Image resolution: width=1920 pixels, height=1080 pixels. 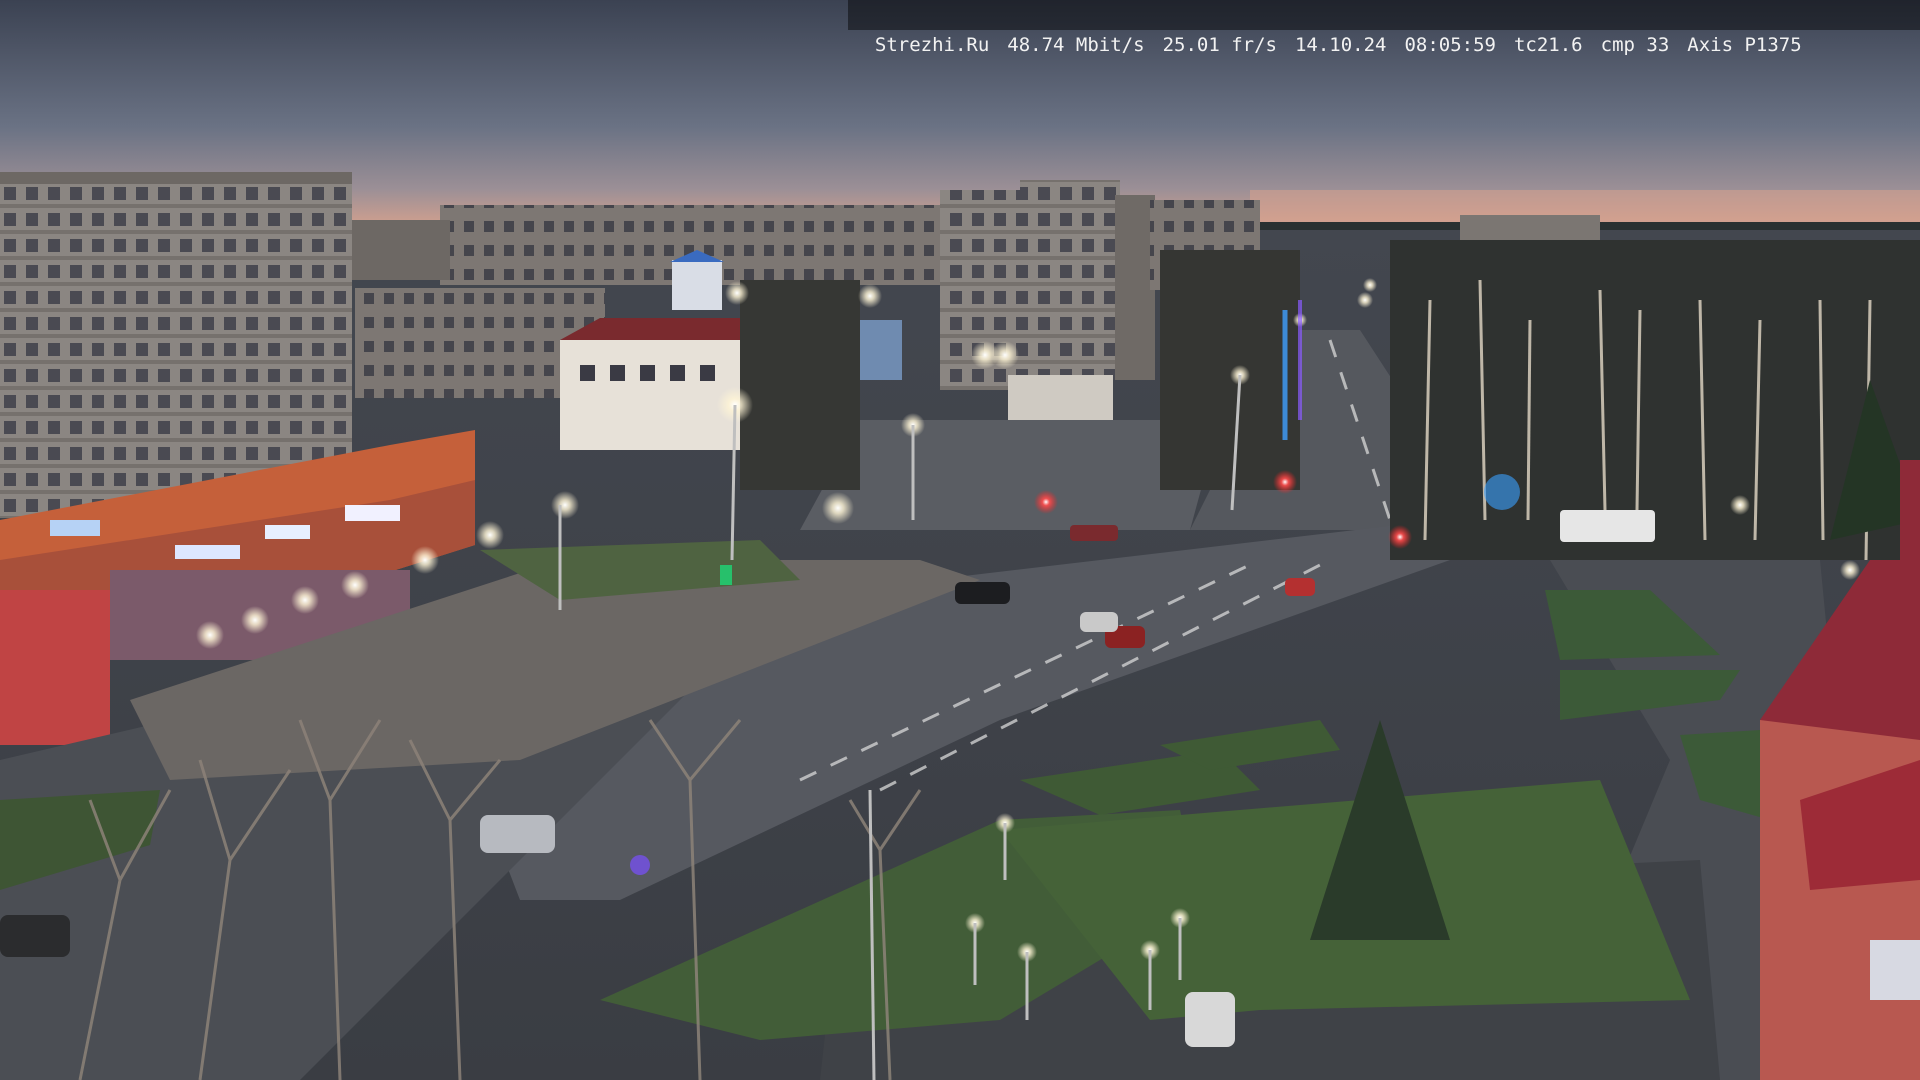 I want to click on time-readout: 08:05:59, so click(x=1450, y=45).